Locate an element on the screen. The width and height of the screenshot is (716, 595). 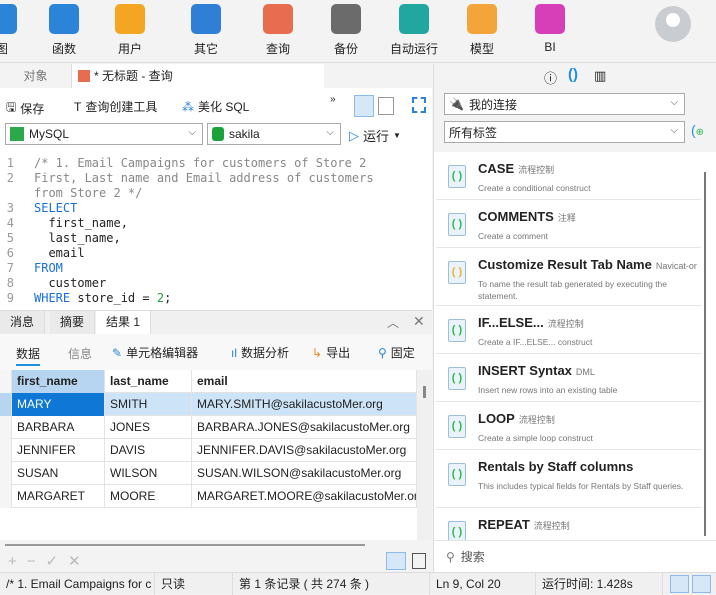
search-input: 搜索 is located at coordinates (473, 556).